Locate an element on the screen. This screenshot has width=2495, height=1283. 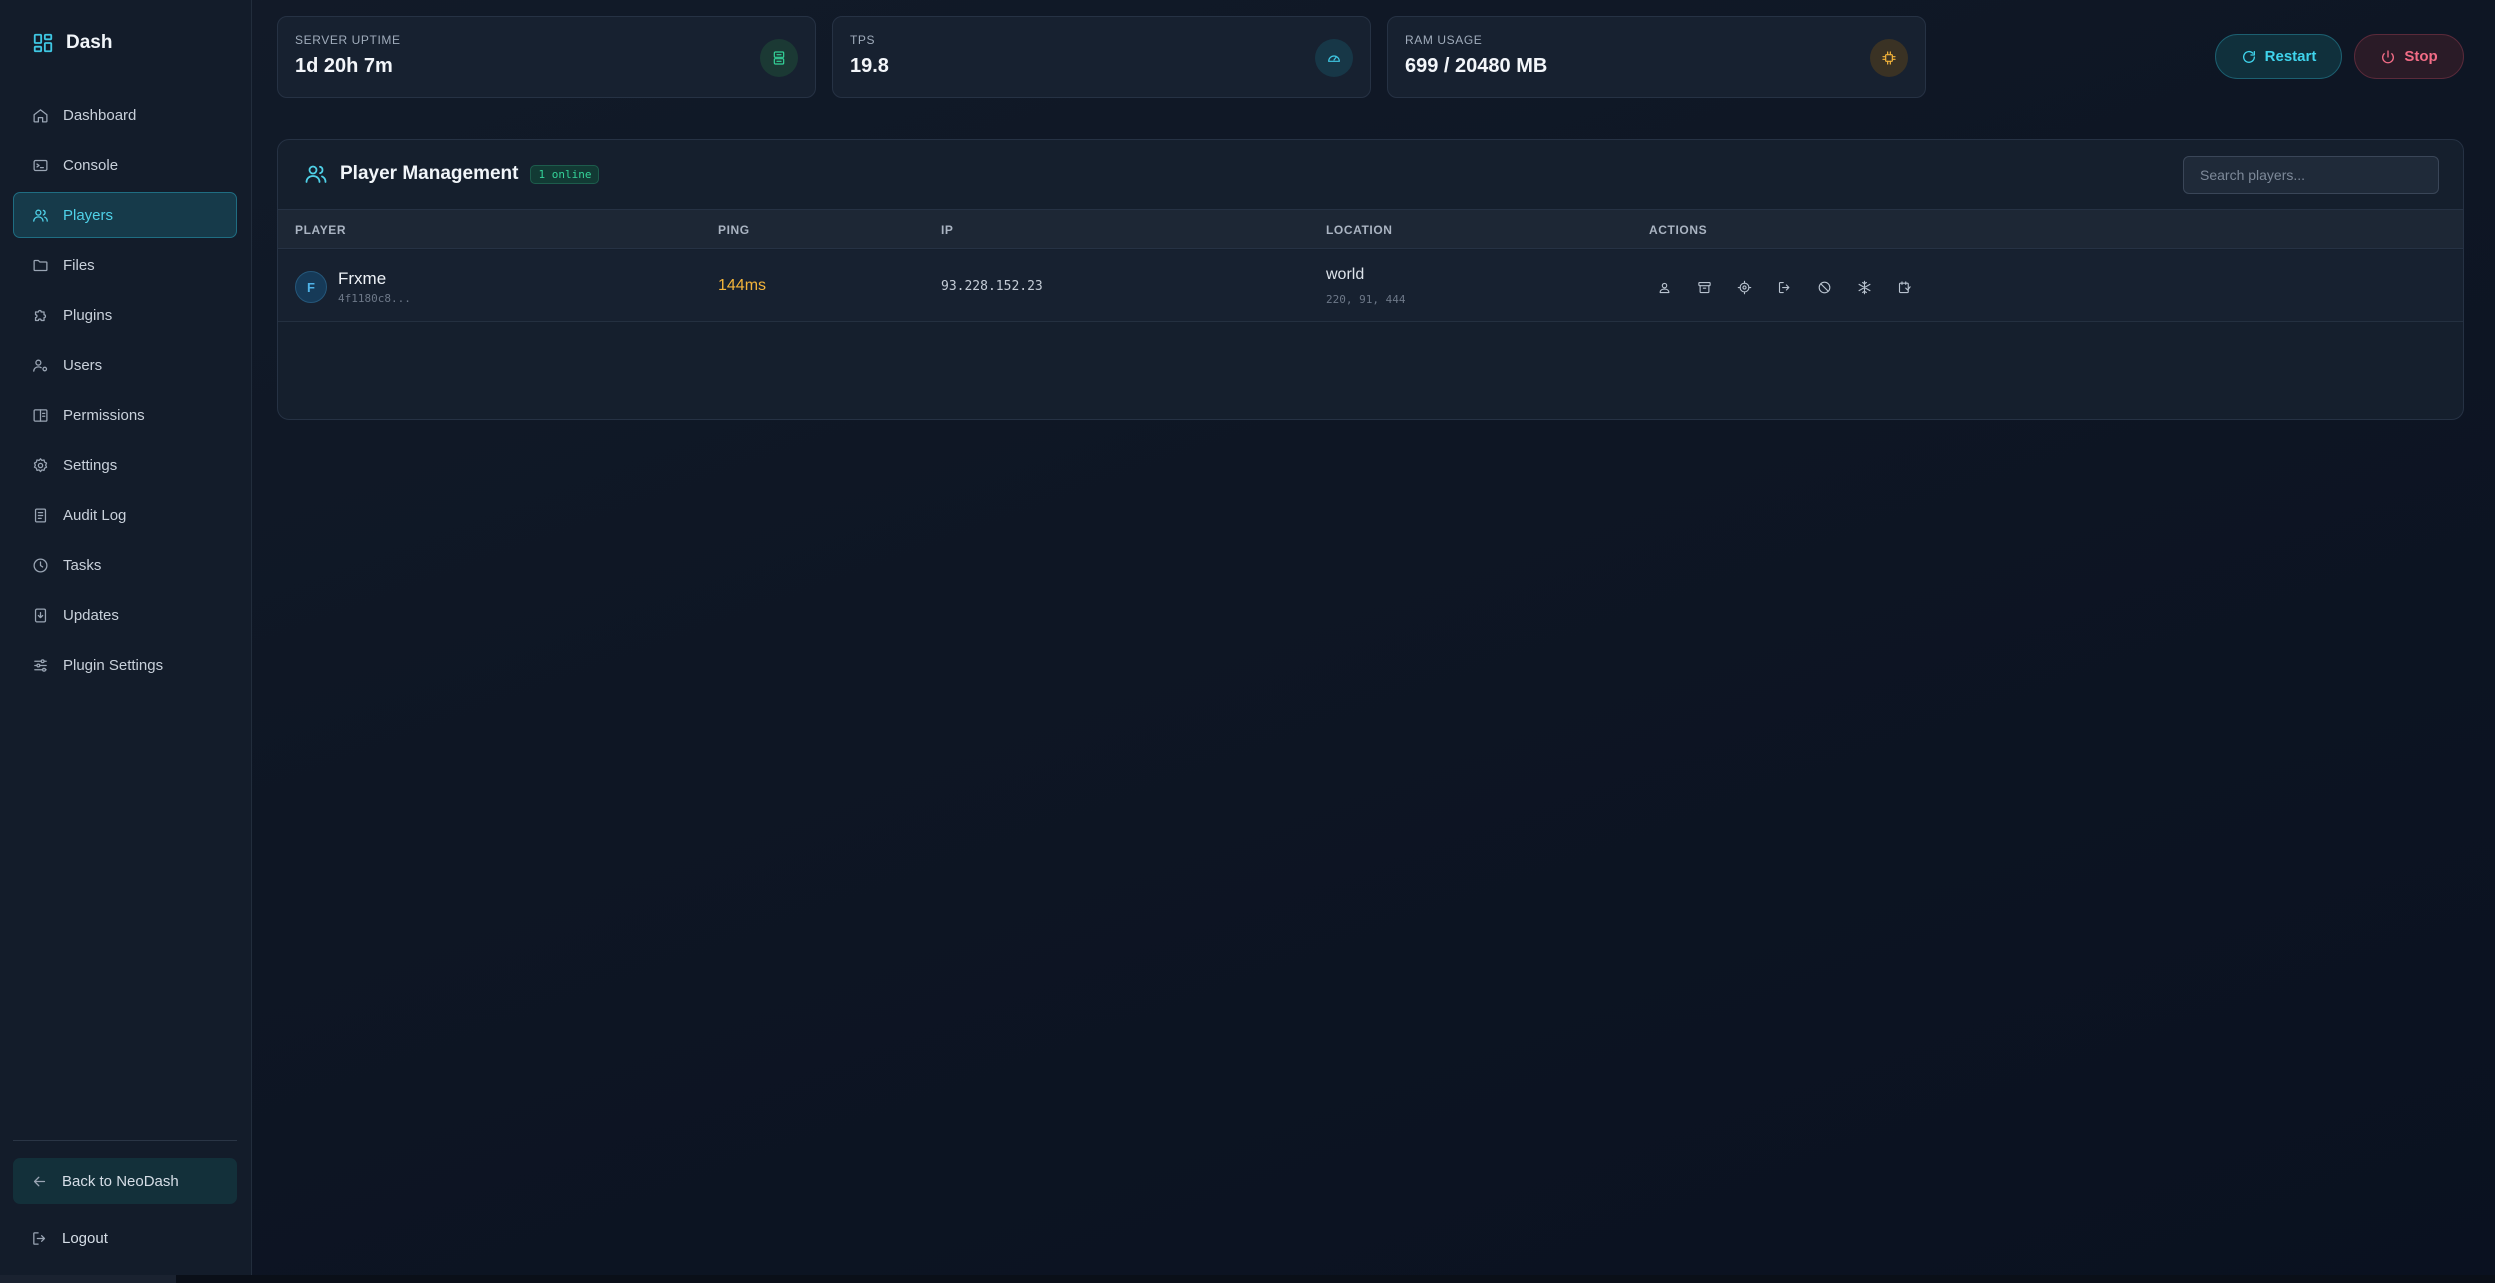
teleport-button is located at coordinates (1904, 287).